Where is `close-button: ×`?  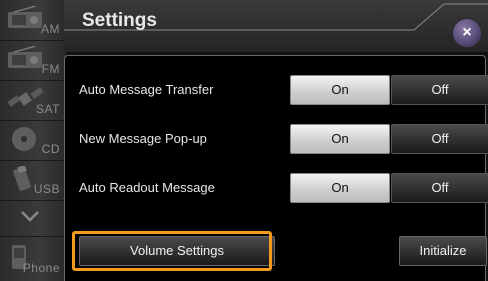 close-button: × is located at coordinates (467, 33).